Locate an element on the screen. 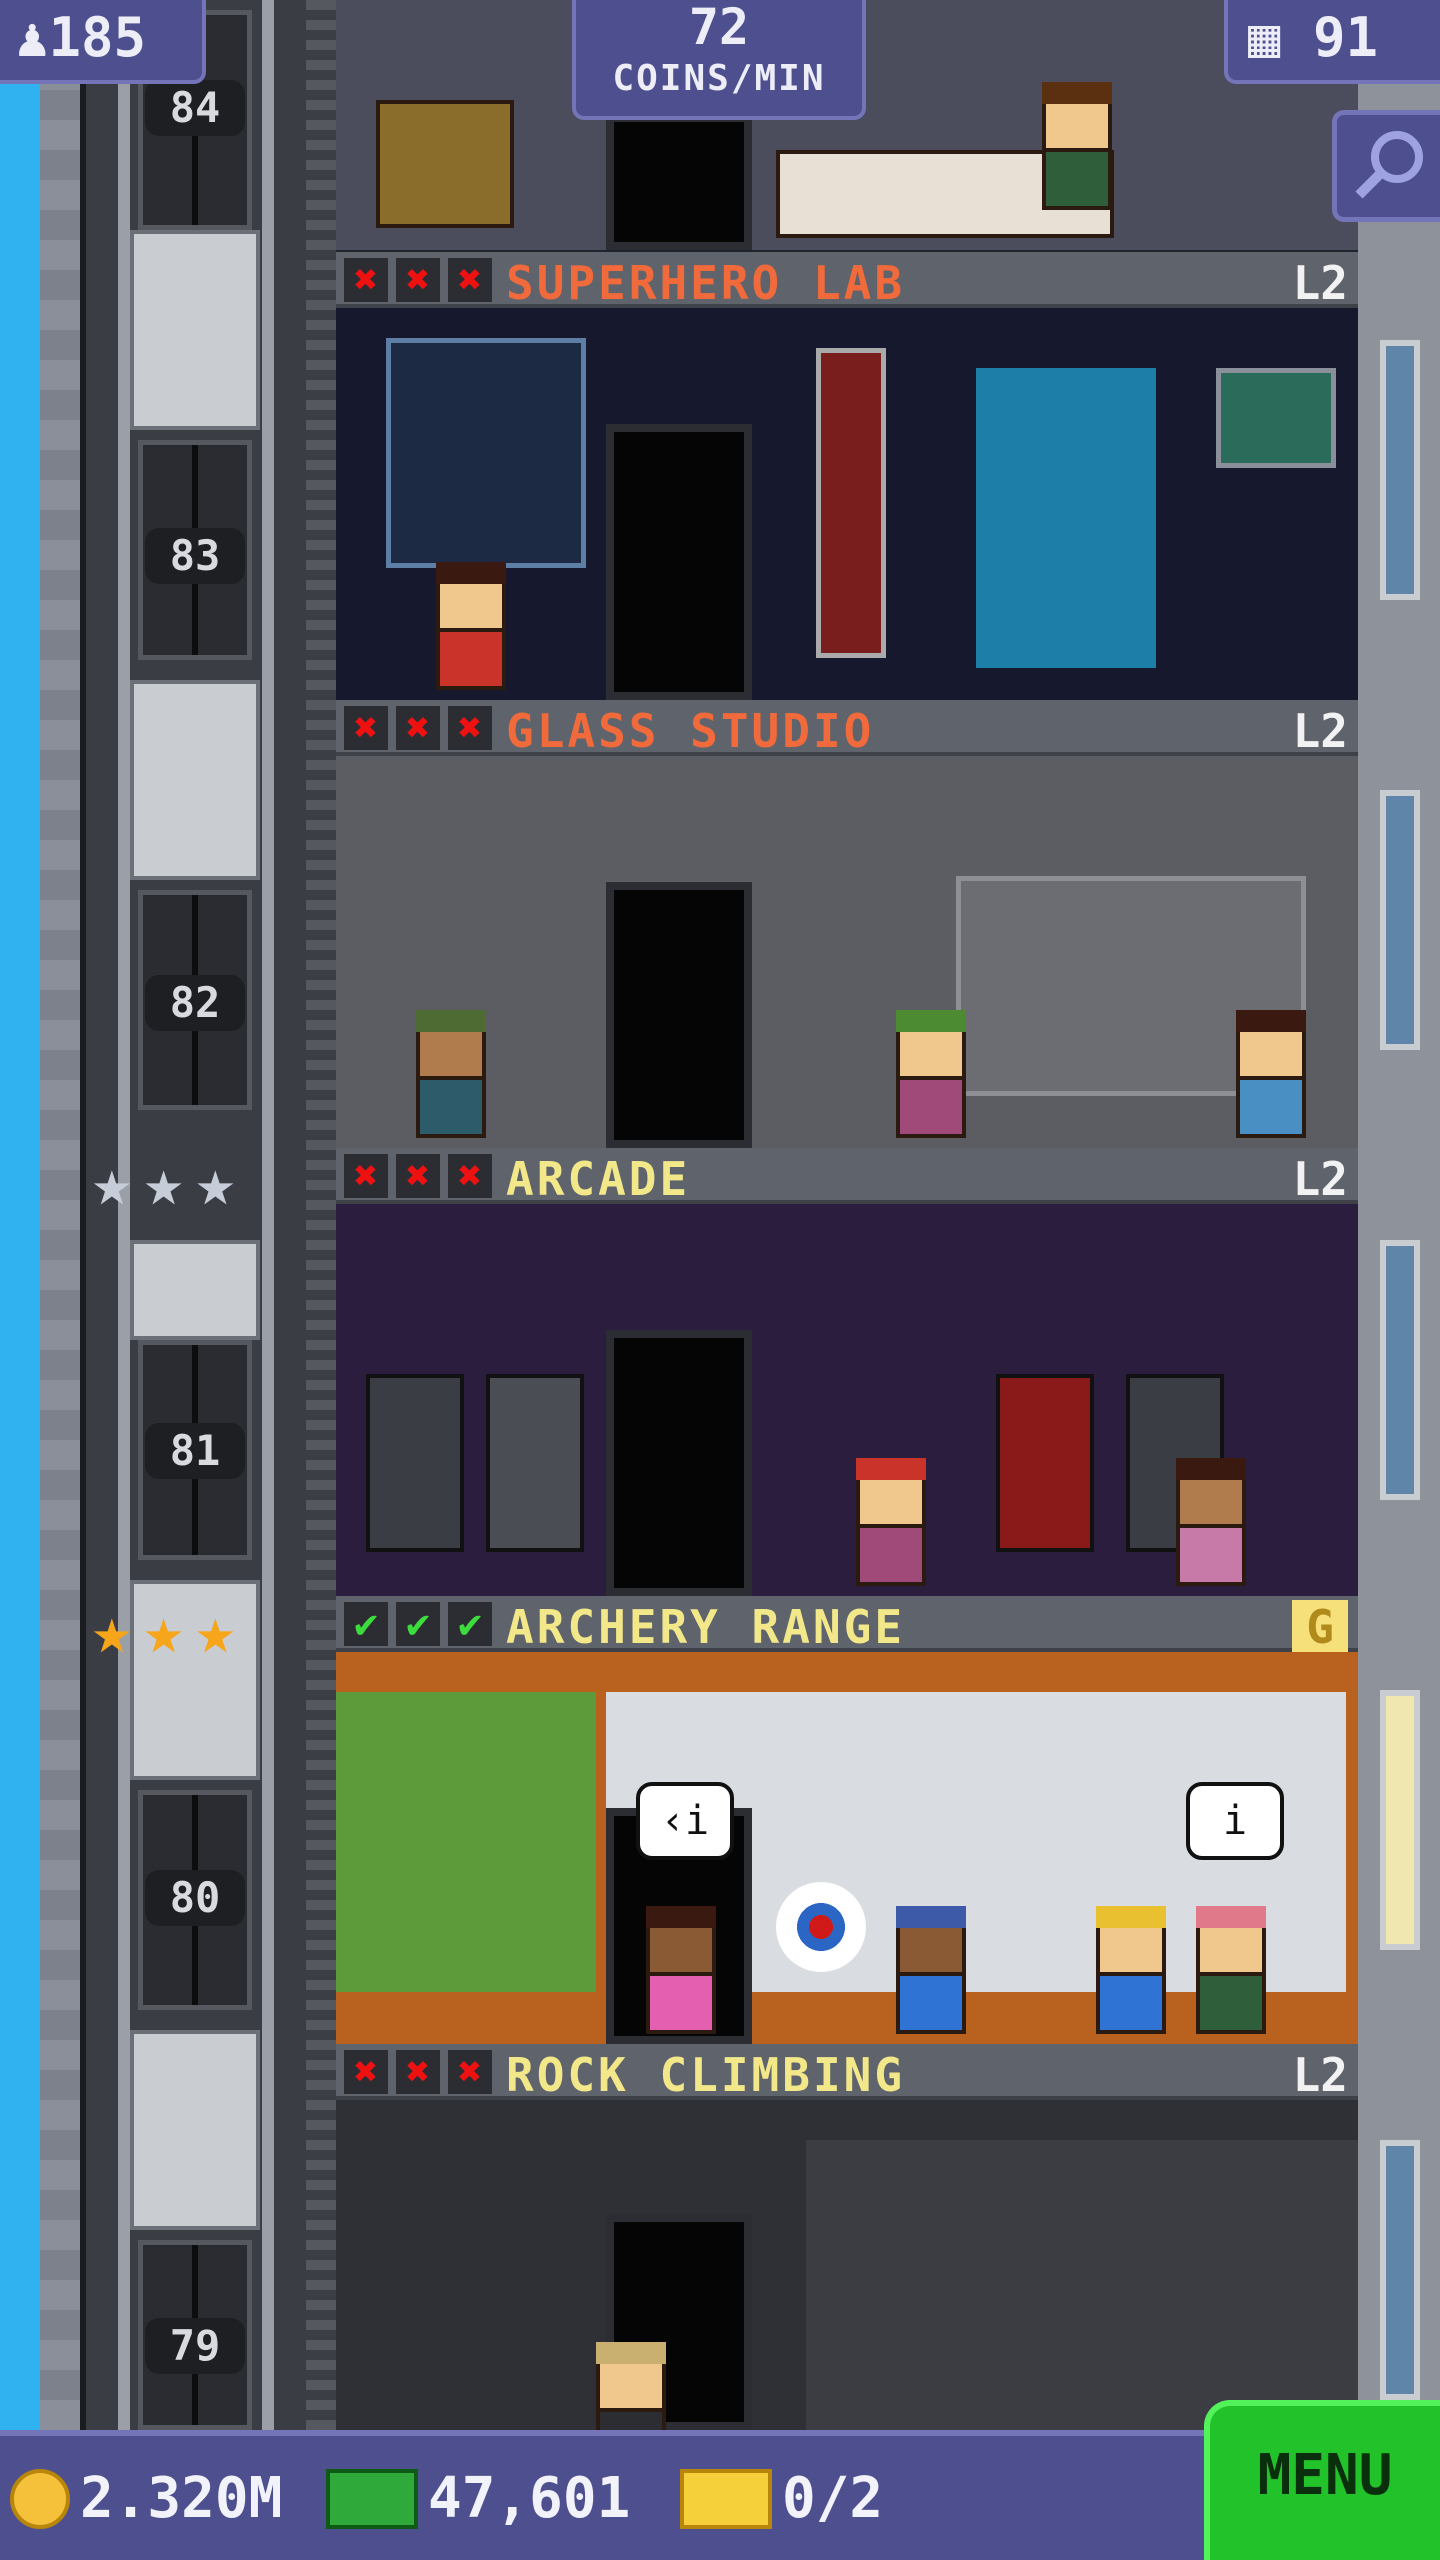 This screenshot has width=1440, height=2560. coins-value: 2.320M is located at coordinates (181, 2498).